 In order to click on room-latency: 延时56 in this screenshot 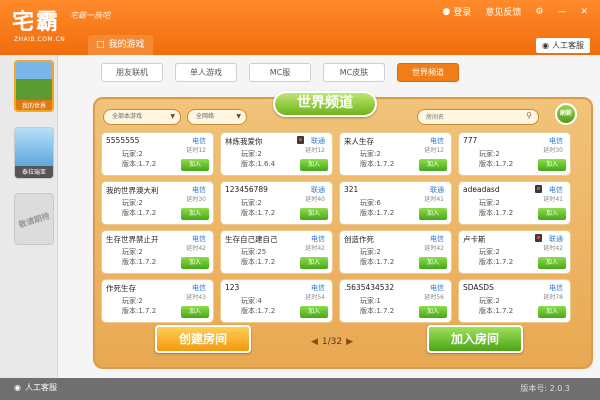, I will do `click(434, 297)`.